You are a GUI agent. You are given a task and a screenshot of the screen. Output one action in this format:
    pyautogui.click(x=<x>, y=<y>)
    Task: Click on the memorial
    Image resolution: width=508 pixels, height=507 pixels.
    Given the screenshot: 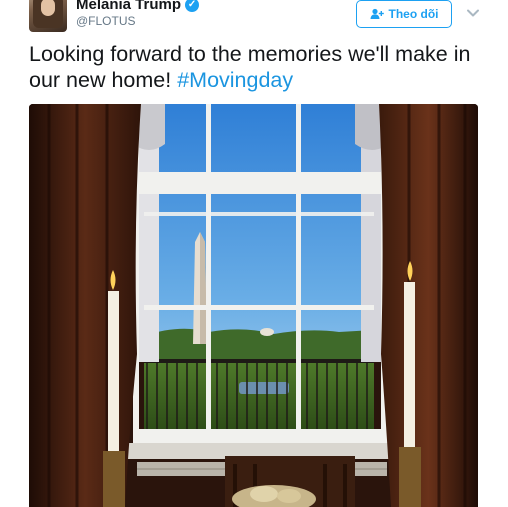 What is the action you would take?
    pyautogui.click(x=267, y=332)
    